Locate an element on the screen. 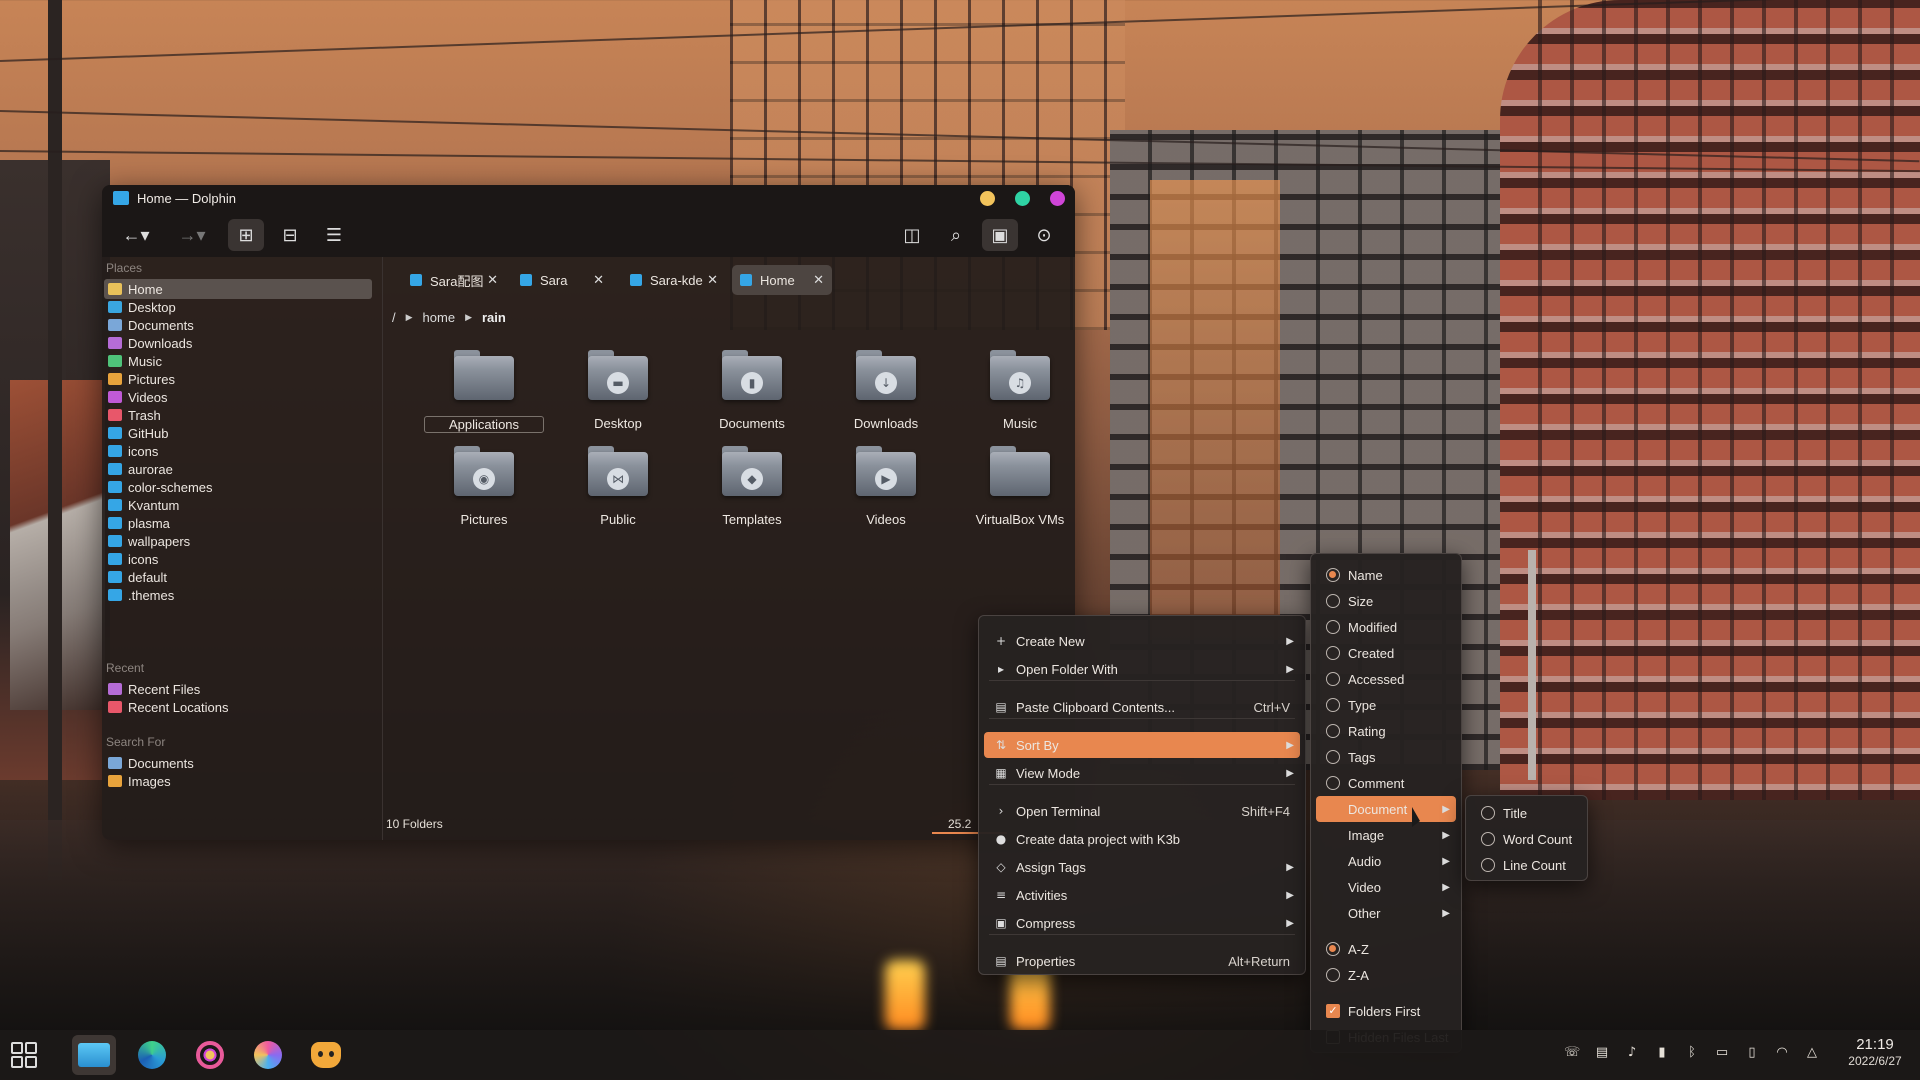 This screenshot has height=1080, width=1920. sort-order-z-a: Z-A is located at coordinates (1386, 975).